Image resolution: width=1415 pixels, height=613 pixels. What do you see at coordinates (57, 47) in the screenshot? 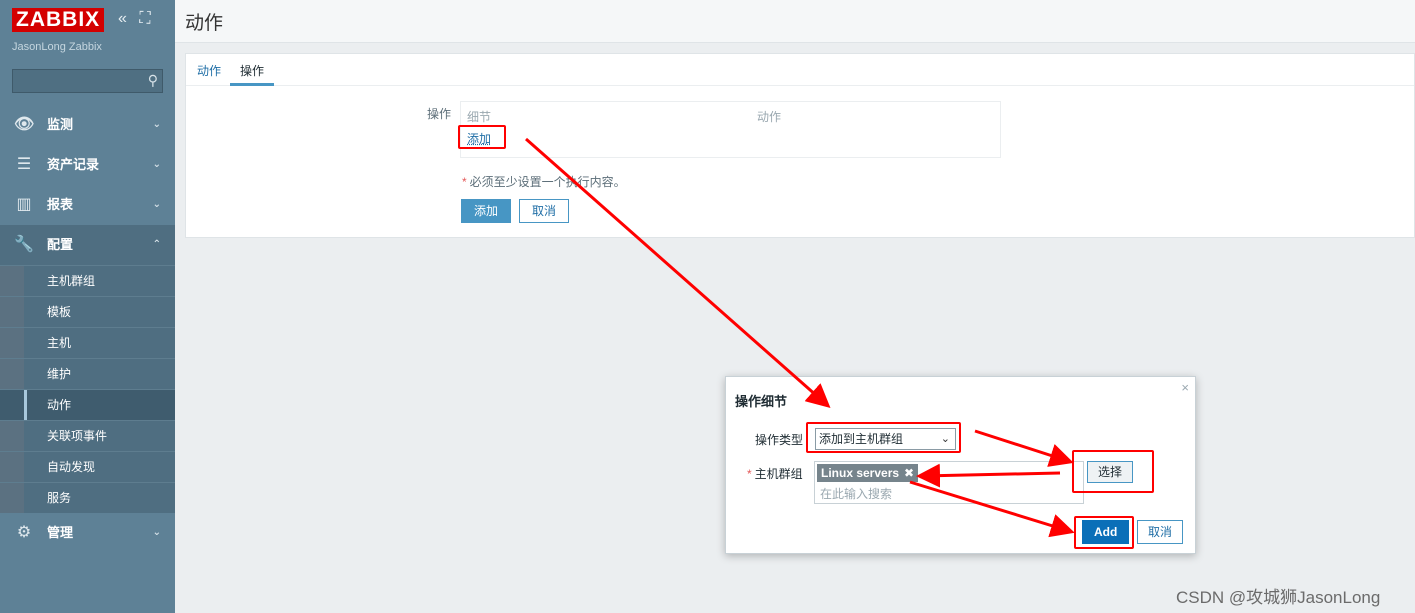
I see `server-name: JasonLong Zabbix` at bounding box center [57, 47].